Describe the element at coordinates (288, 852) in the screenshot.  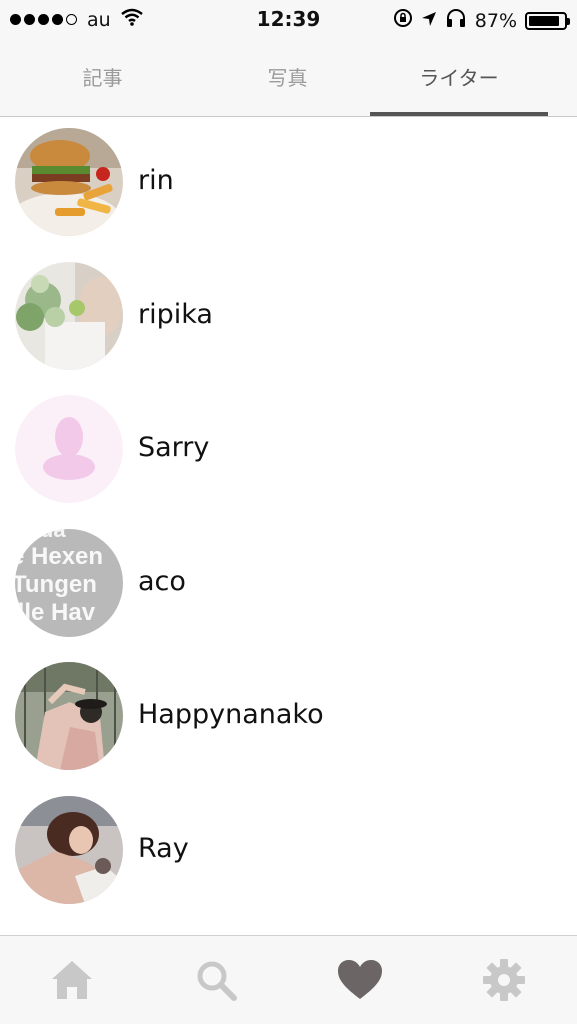
I see `writer-row-ray: Ray` at that location.